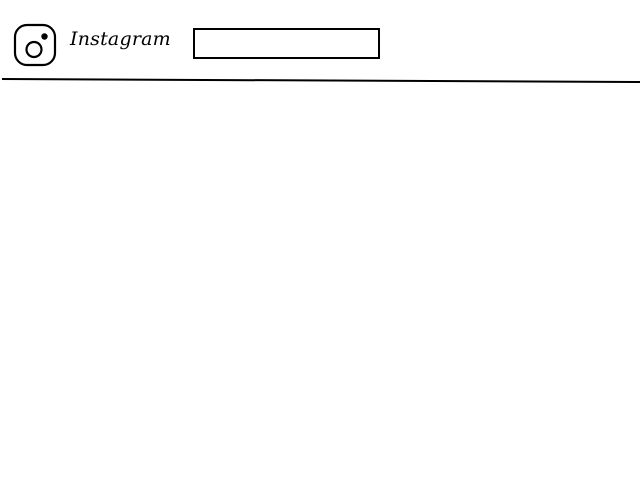 This screenshot has height=480, width=640. Describe the element at coordinates (286, 43) in the screenshot. I see `search-input` at that location.